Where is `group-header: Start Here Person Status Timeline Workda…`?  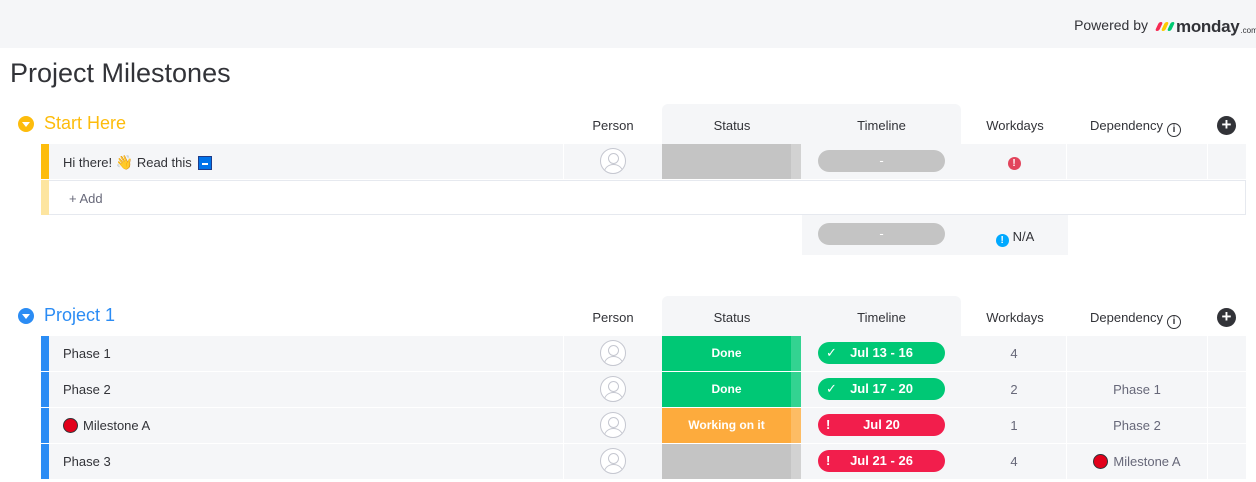
group-header: Start Here Person Status Timeline Workda… is located at coordinates (628, 124).